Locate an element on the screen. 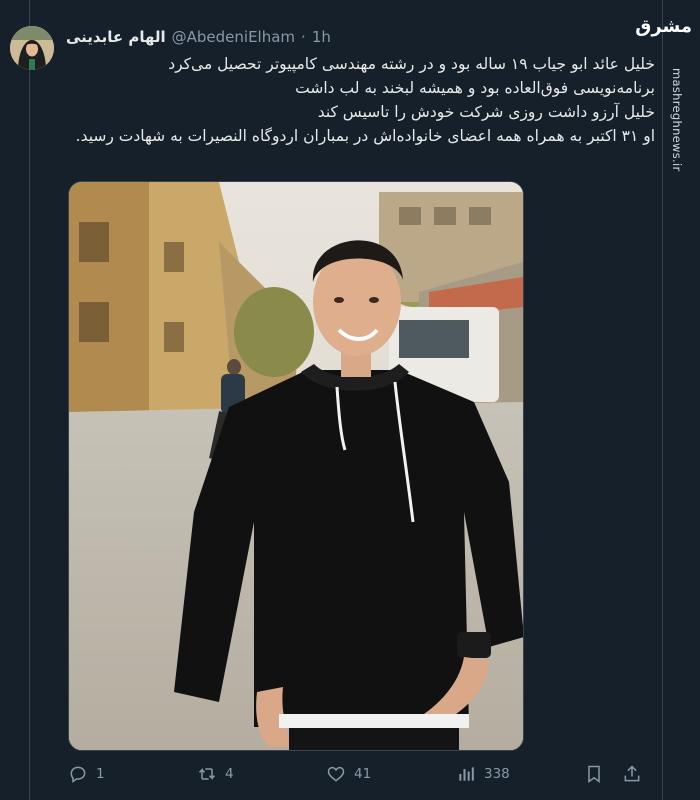 The image size is (700, 800). views-count: 338 is located at coordinates (497, 774).